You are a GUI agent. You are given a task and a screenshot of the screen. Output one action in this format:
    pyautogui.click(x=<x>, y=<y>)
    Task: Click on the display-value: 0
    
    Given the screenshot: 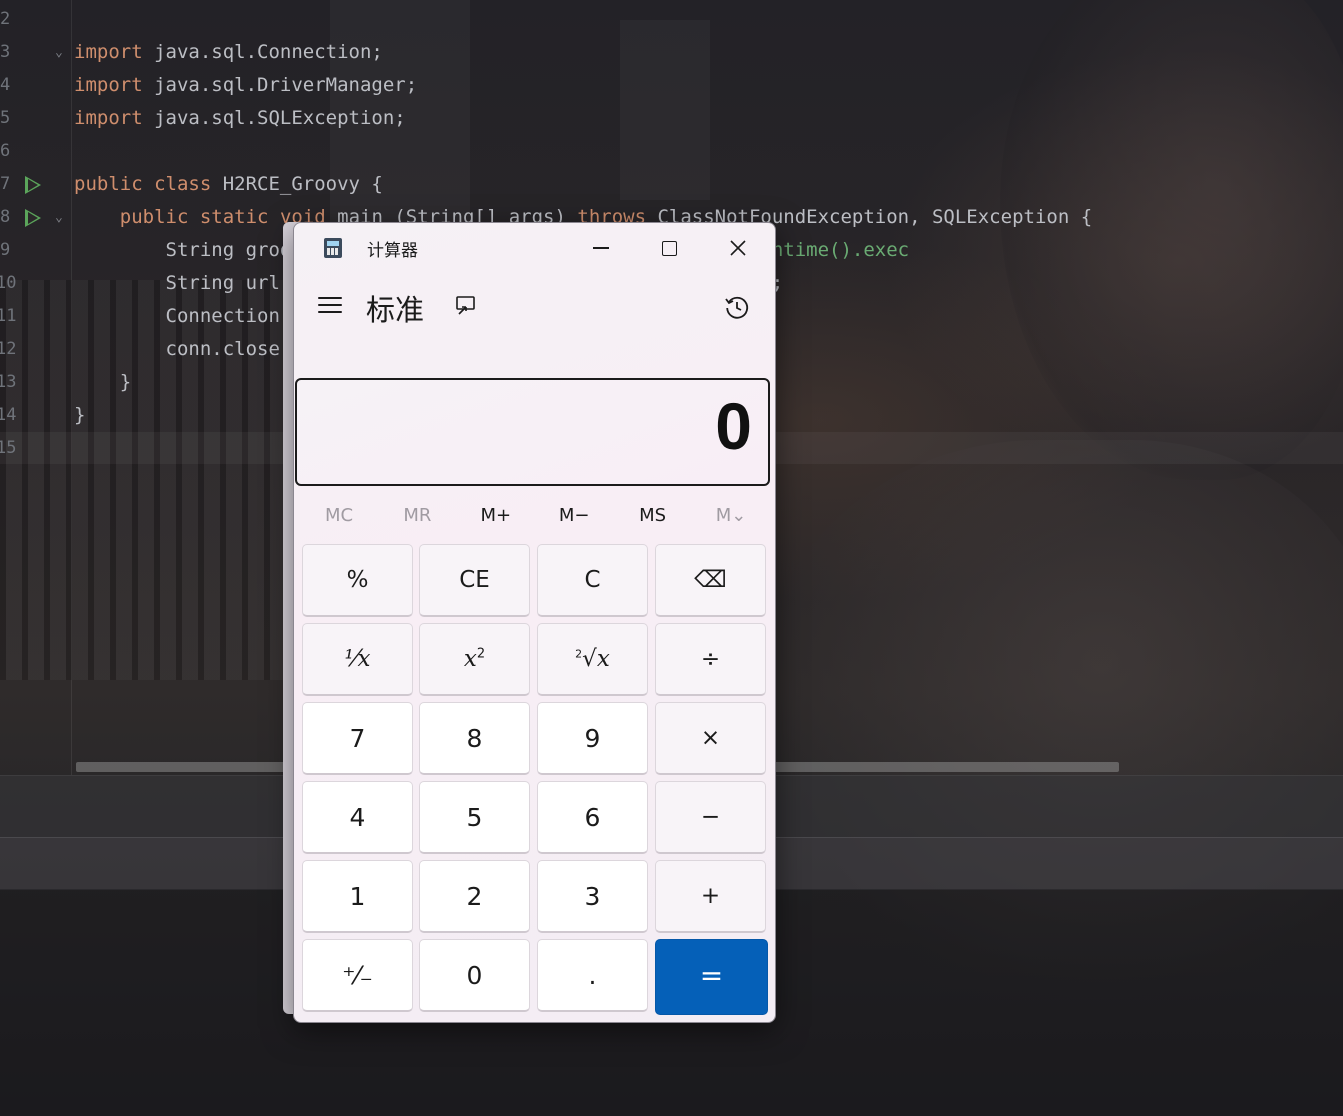 What is the action you would take?
    pyautogui.click(x=733, y=426)
    